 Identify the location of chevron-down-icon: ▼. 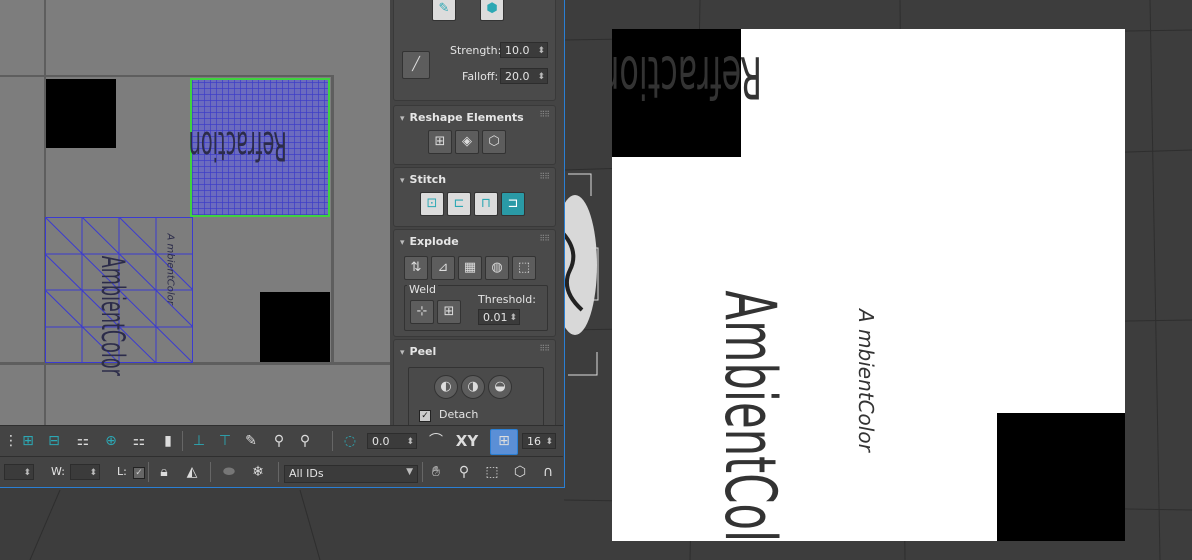
(409, 472).